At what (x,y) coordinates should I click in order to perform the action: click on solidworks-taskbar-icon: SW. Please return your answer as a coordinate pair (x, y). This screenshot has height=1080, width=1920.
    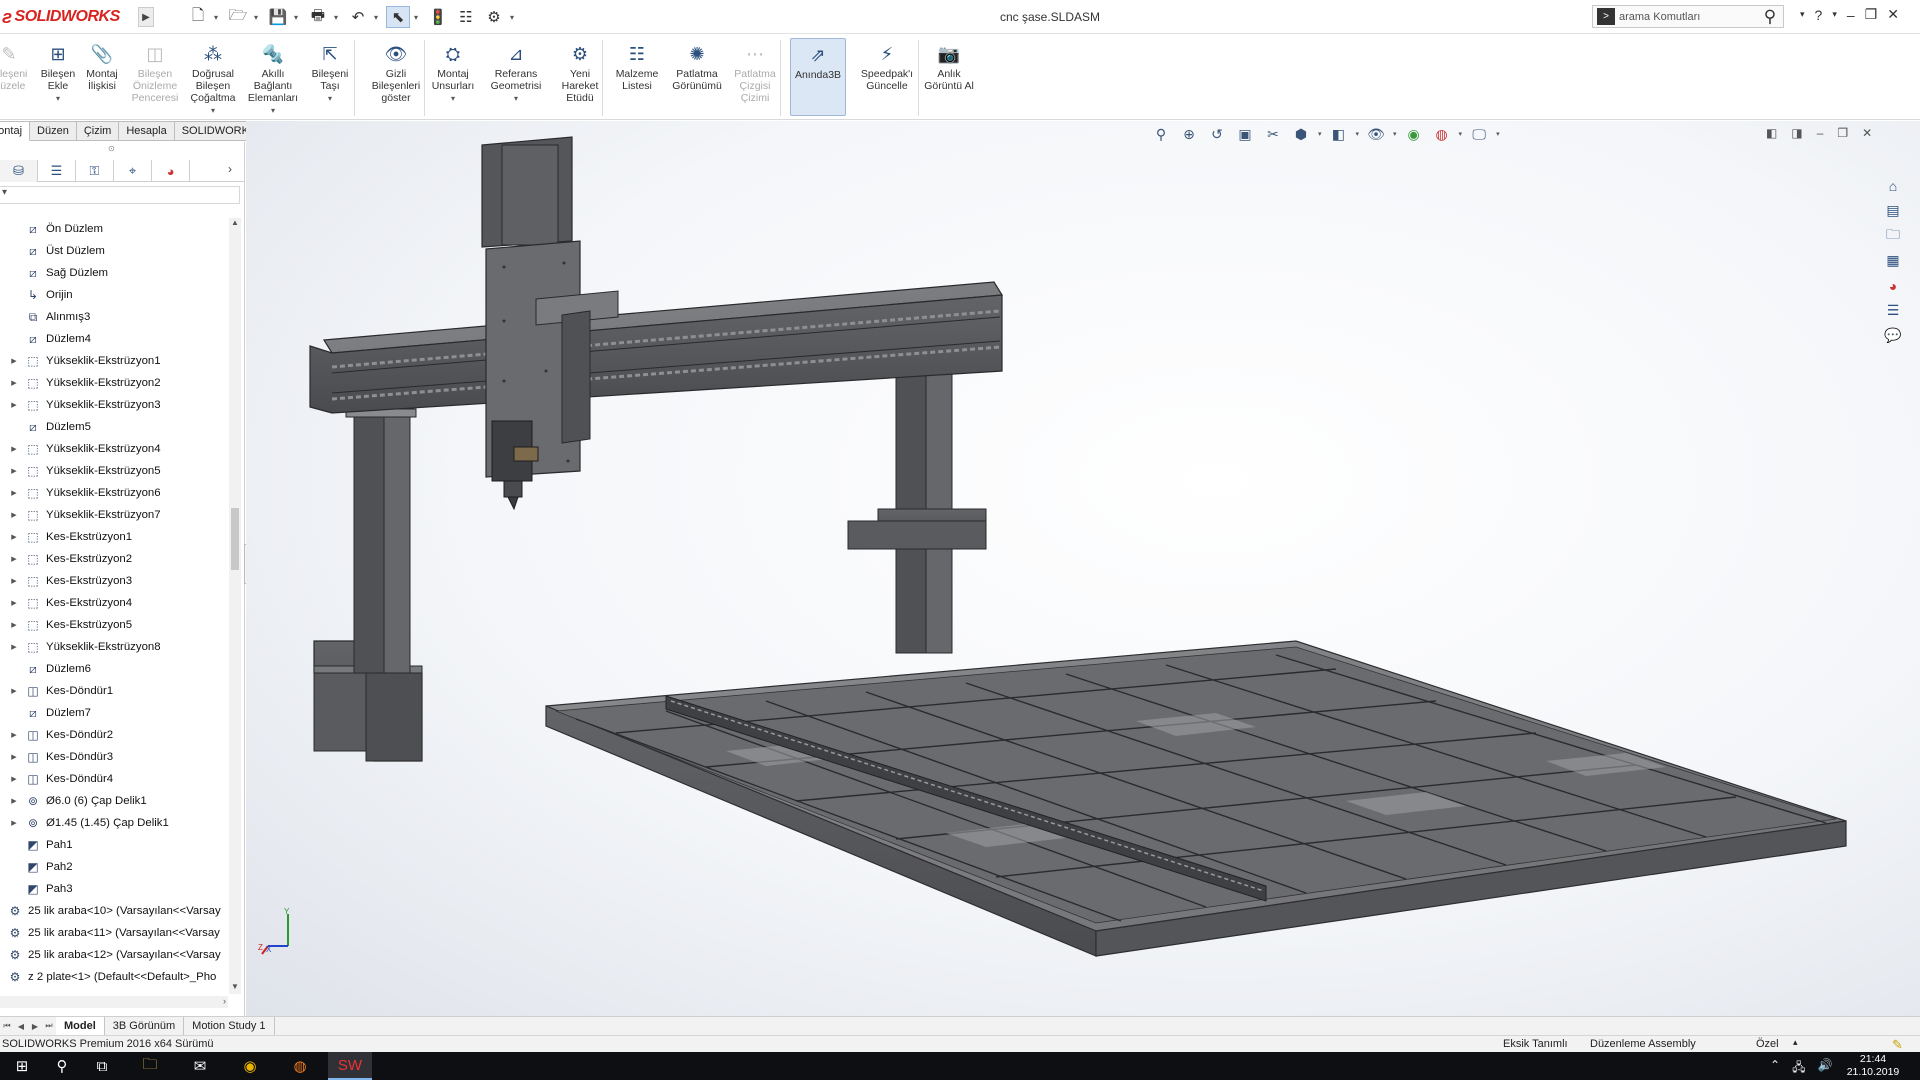
    Looking at the image, I should click on (350, 1066).